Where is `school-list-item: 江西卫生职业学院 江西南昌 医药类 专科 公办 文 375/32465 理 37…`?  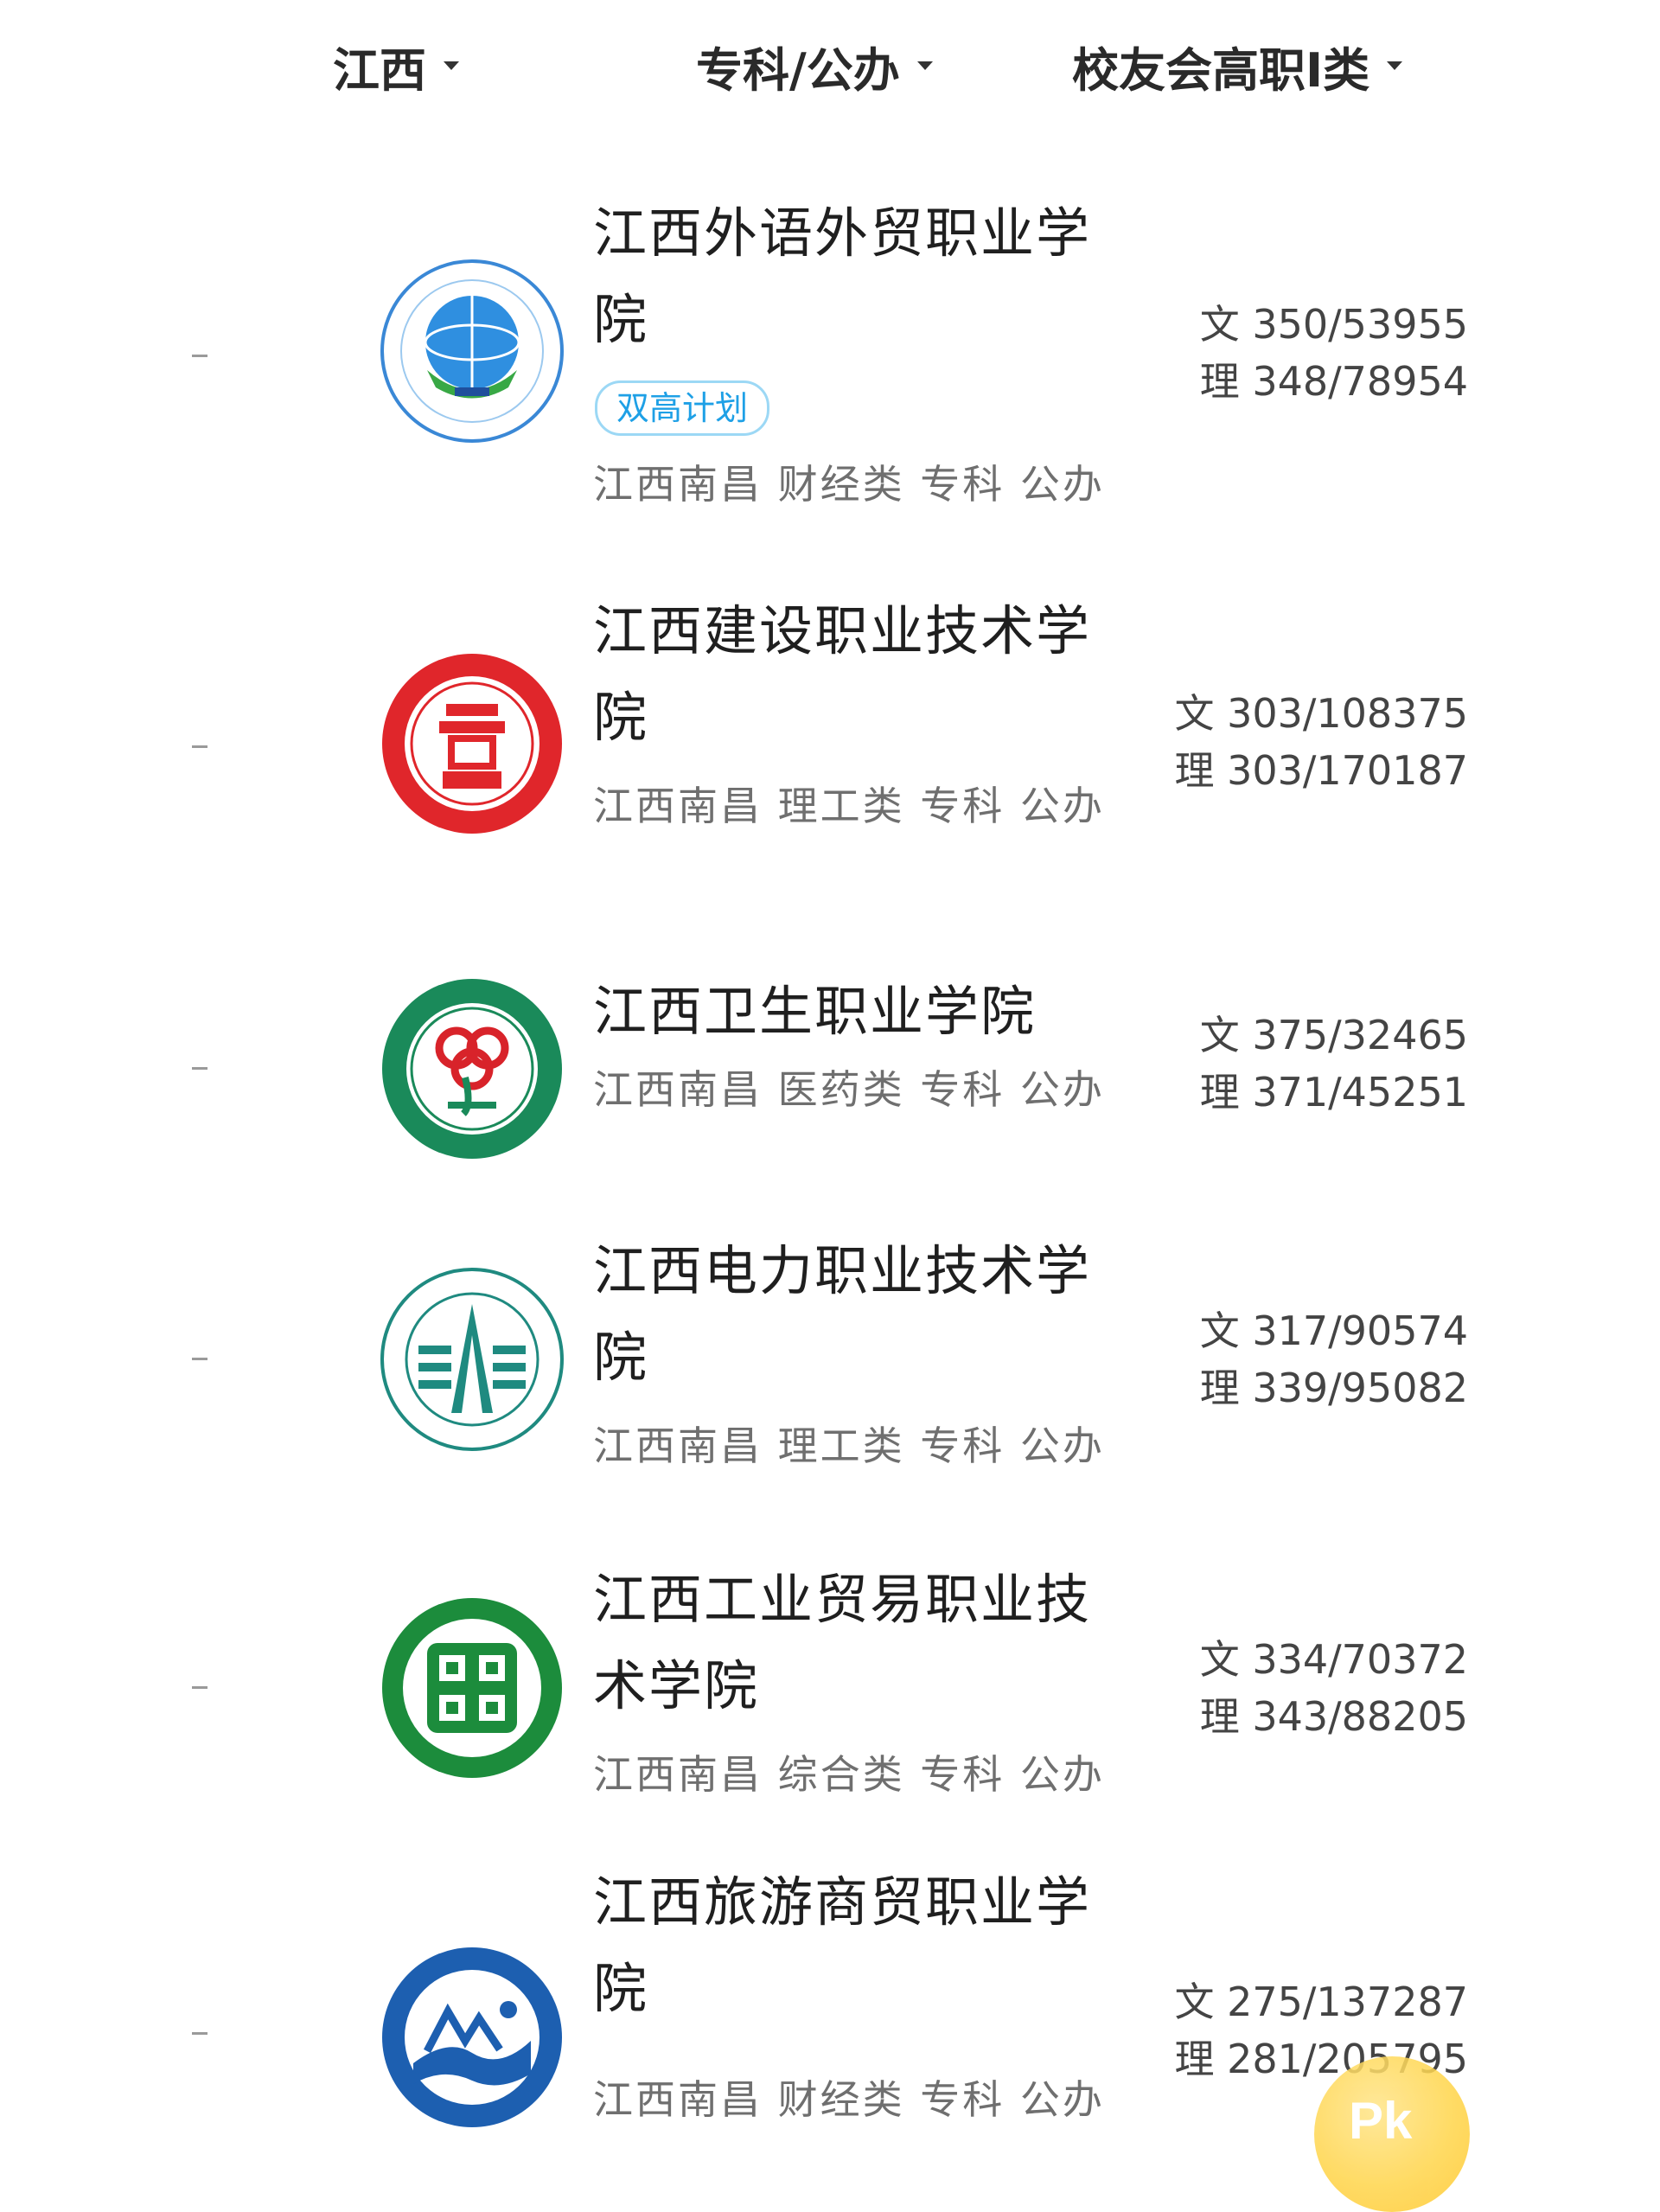 school-list-item: 江西卫生职业学院 江西南昌 医药类 专科 公办 文 375/32465 理 37… is located at coordinates (830, 1098).